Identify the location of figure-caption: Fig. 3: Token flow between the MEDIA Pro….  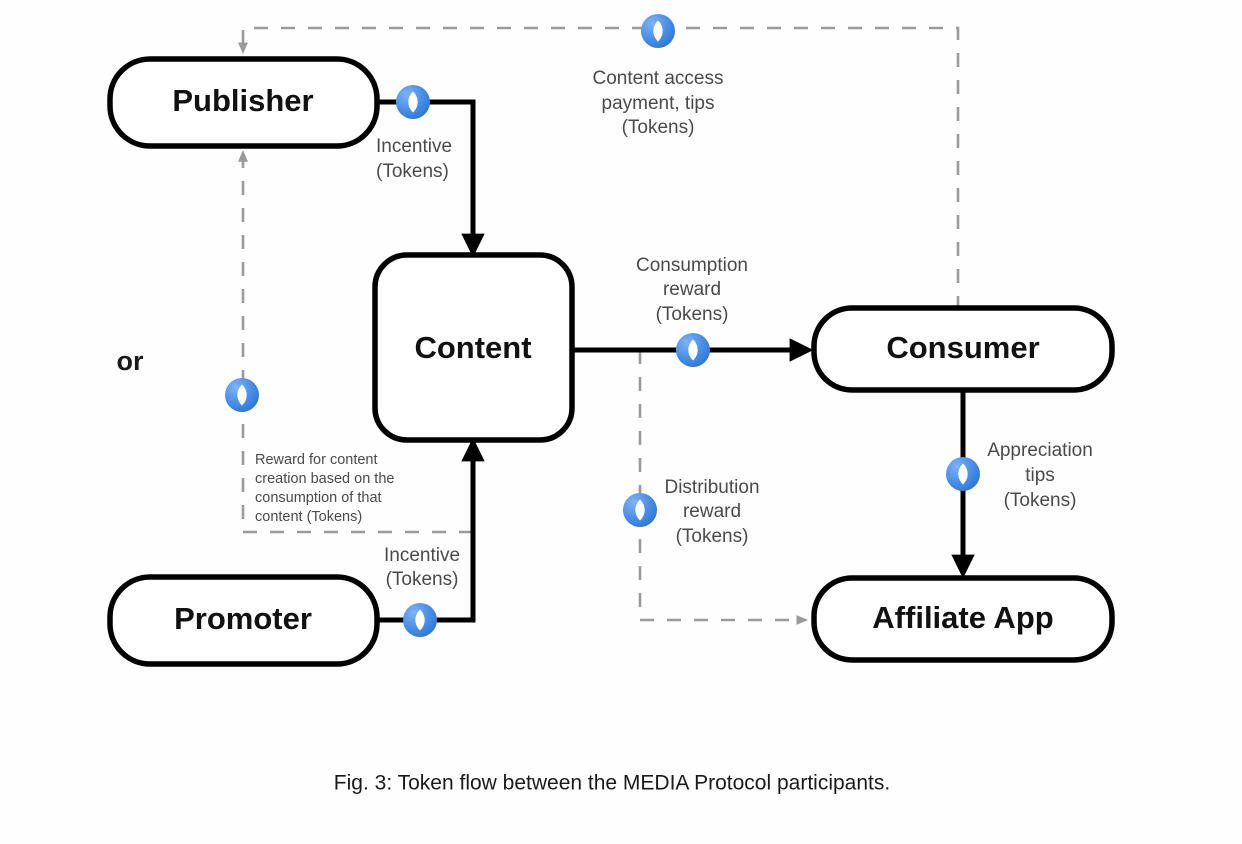
(612, 783).